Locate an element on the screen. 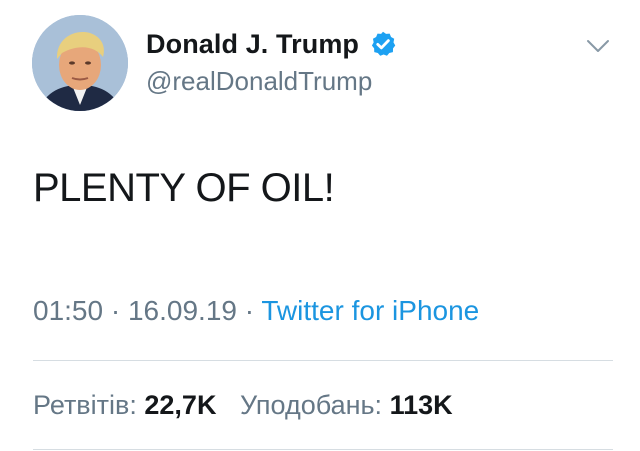 The width and height of the screenshot is (640, 451). likes-label: Уподобань: is located at coordinates (311, 405).